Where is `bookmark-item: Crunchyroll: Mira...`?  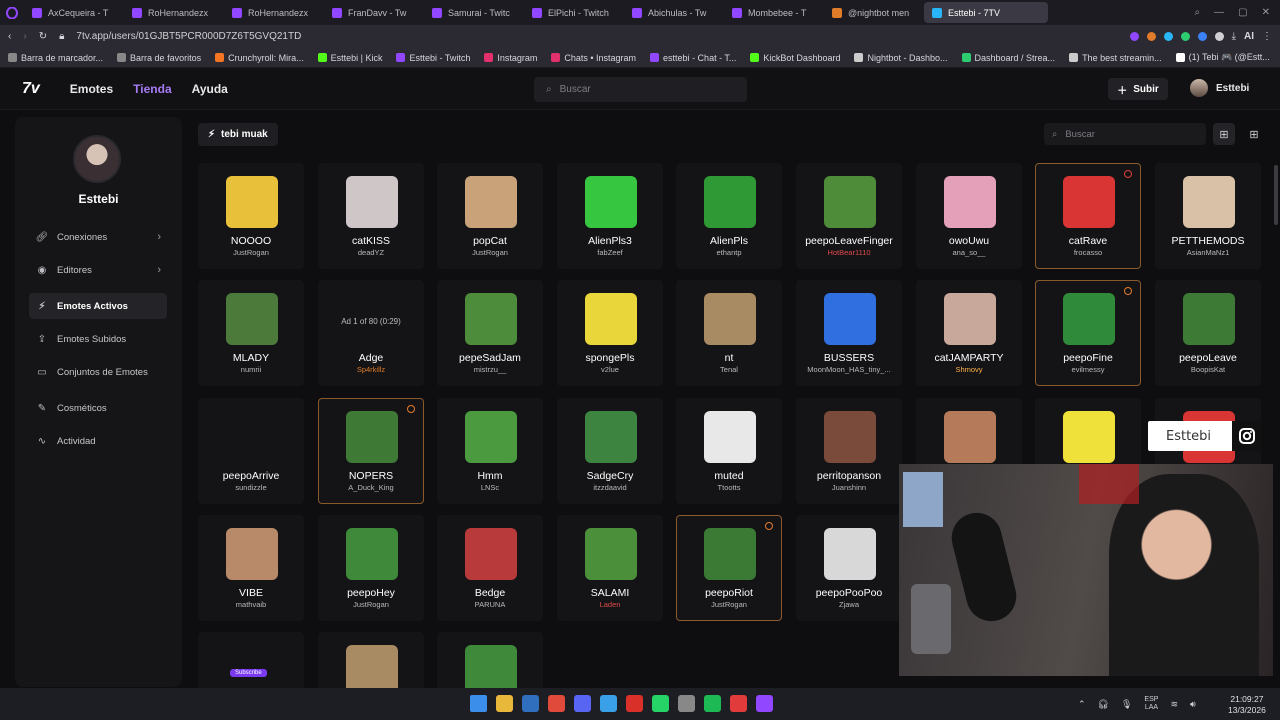
bookmark-item: Crunchyroll: Mira... is located at coordinates (259, 58).